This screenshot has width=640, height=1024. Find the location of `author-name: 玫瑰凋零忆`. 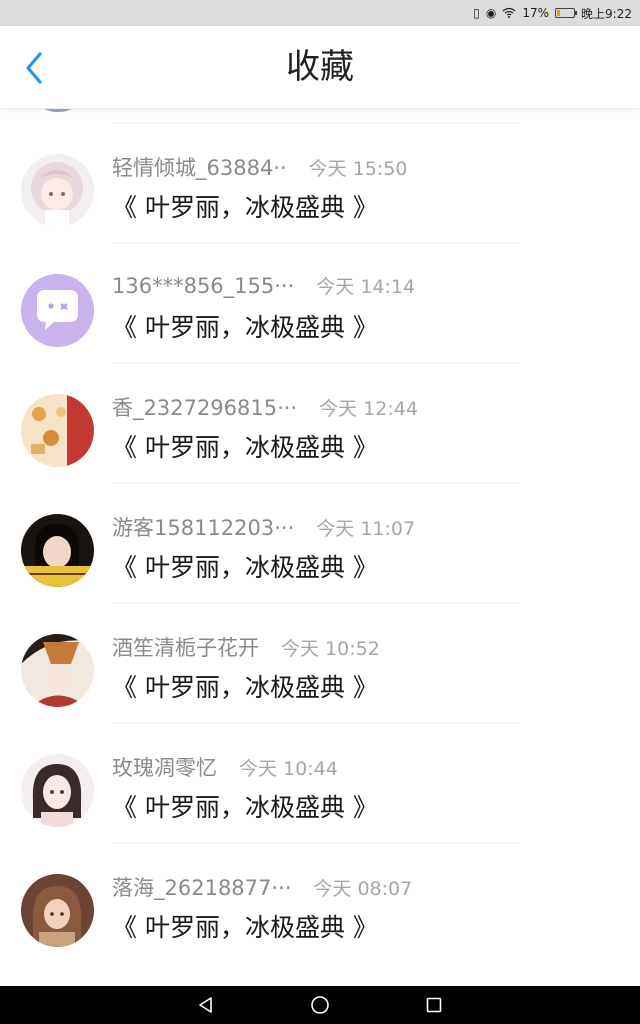

author-name: 玫瑰凋零忆 is located at coordinates (164, 768).